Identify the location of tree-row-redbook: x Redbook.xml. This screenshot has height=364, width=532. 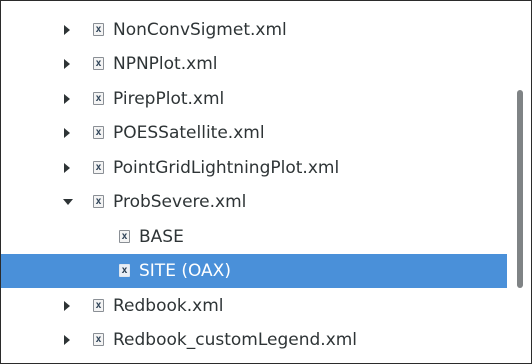
(254, 306).